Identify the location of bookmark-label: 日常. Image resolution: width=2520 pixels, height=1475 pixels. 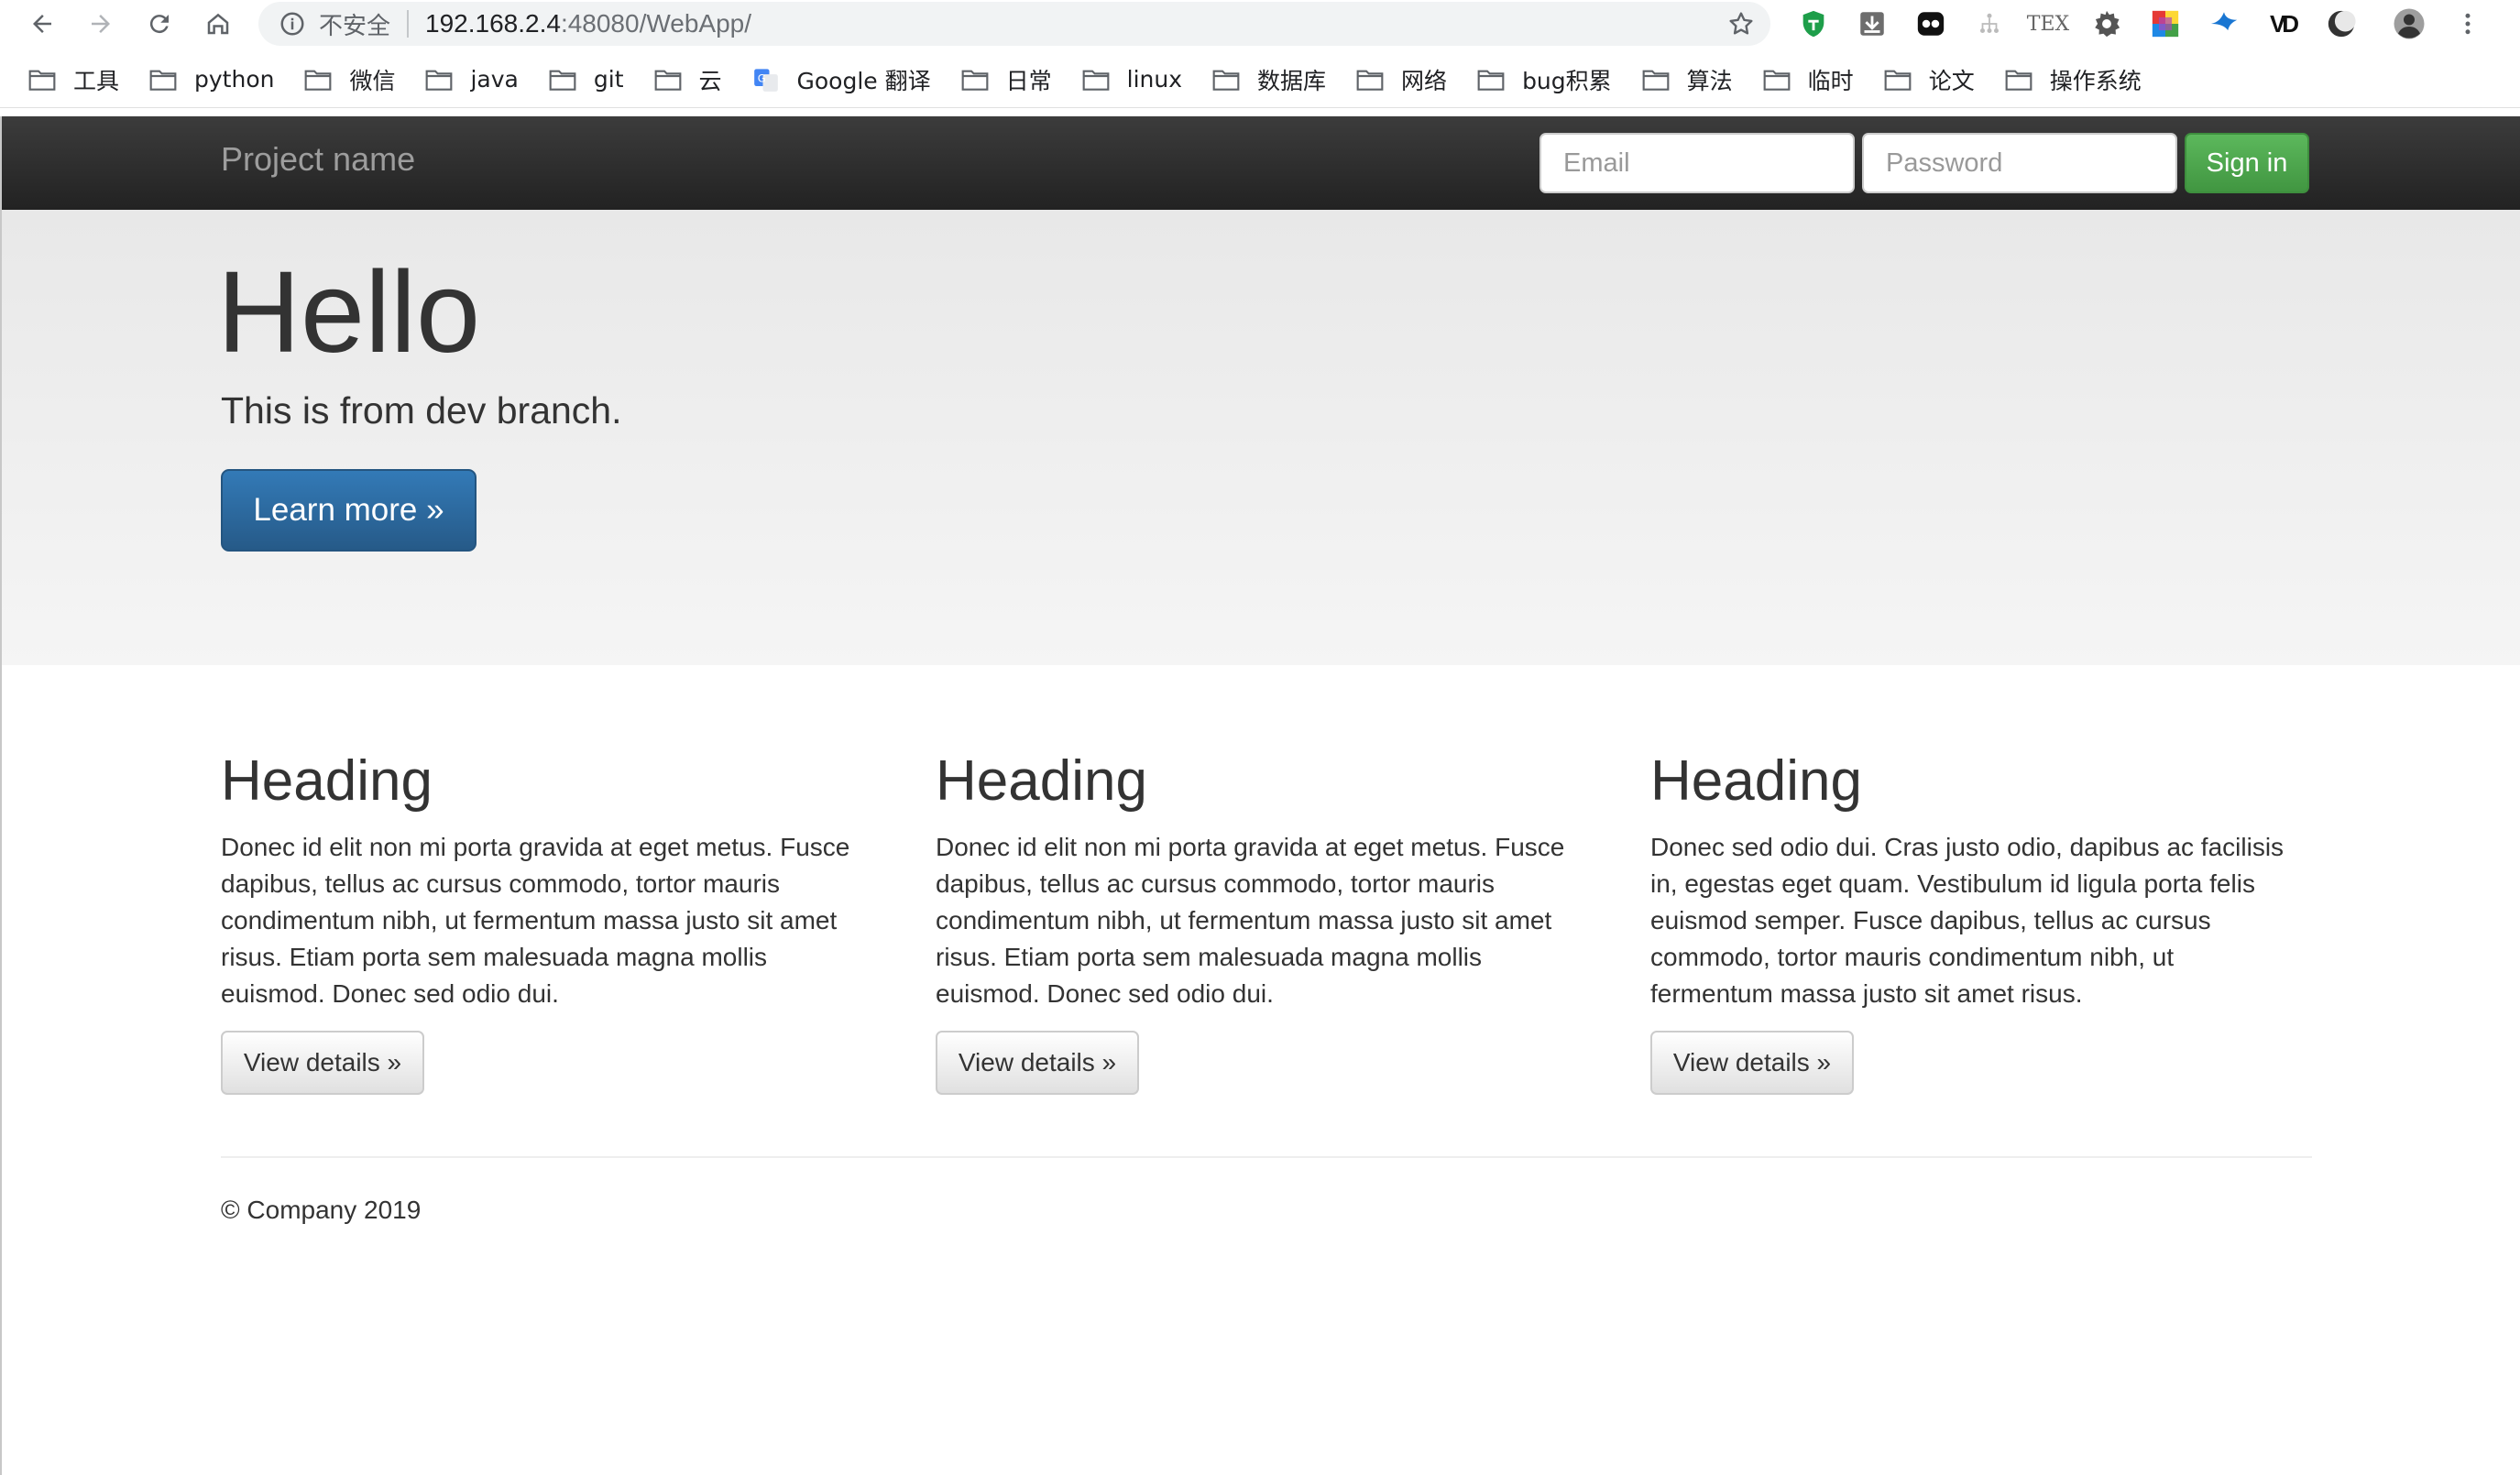
(1028, 80).